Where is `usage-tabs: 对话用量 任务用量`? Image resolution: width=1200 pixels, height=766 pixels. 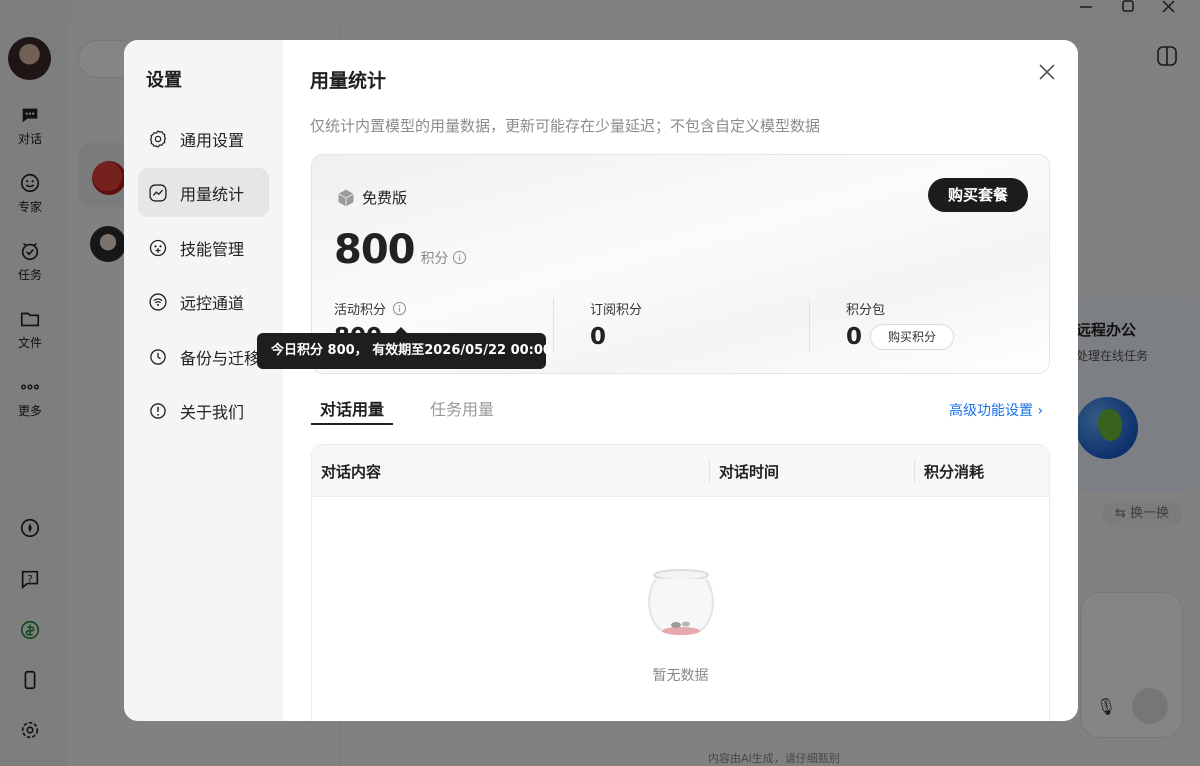 usage-tabs: 对话用量 任务用量 is located at coordinates (421, 407).